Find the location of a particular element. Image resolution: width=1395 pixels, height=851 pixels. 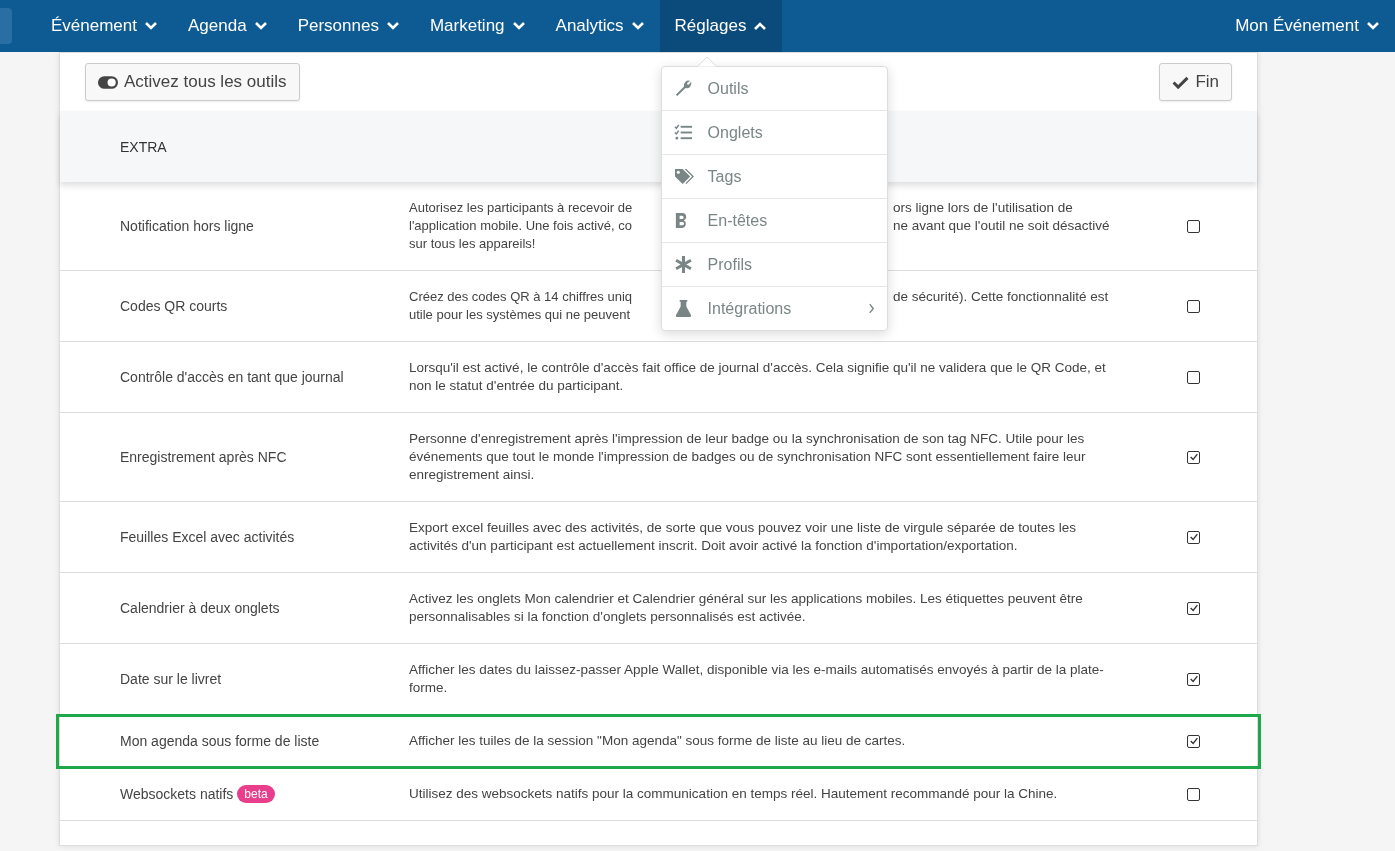

description-fragment: sur tous les appareils! is located at coordinates (472, 244).